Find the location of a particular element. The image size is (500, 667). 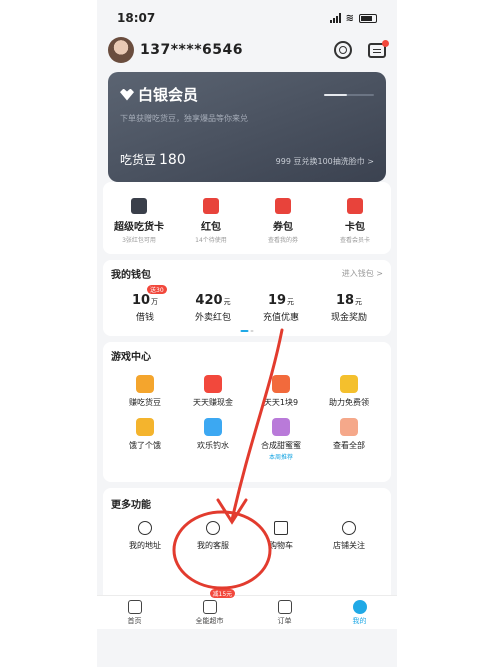

game-item: 天天1块9 is located at coordinates (281, 391).